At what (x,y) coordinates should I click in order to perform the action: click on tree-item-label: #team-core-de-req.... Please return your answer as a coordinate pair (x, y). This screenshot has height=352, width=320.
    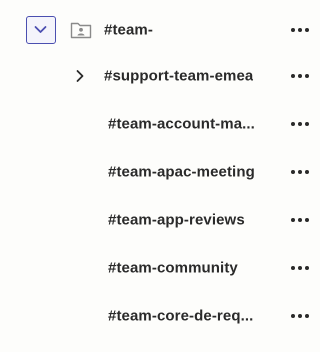
    Looking at the image, I should click on (181, 316).